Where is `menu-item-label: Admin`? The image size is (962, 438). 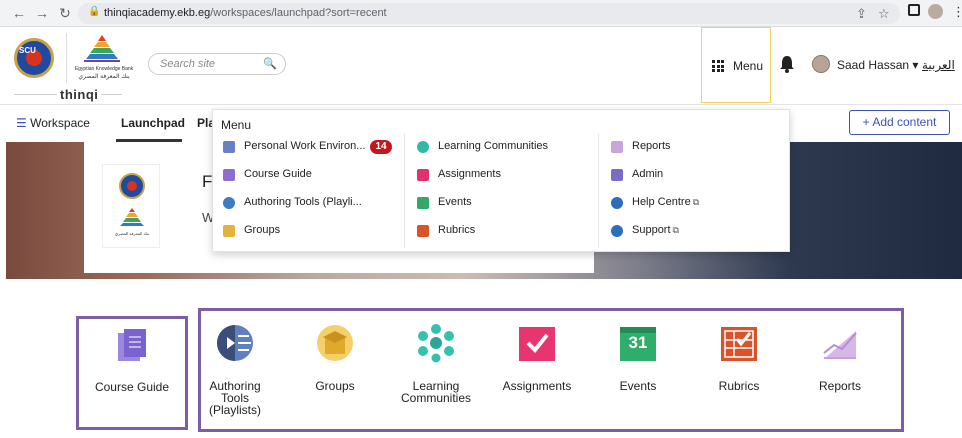 menu-item-label: Admin is located at coordinates (648, 174).